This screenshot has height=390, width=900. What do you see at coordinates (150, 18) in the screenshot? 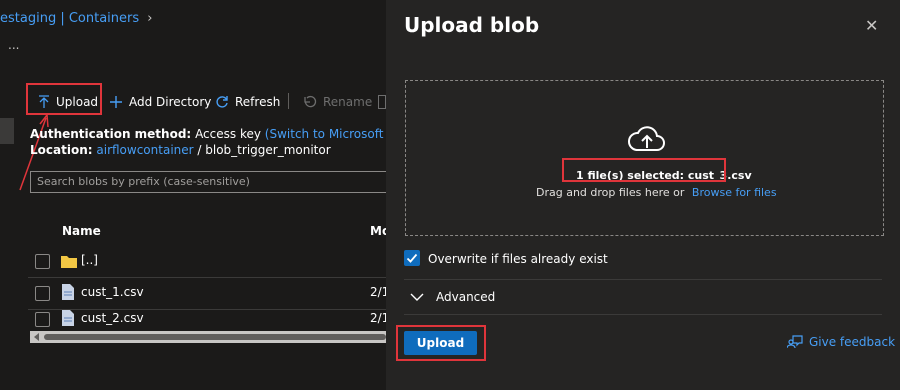
I see `breadcrumb-chevron-icon: ›` at bounding box center [150, 18].